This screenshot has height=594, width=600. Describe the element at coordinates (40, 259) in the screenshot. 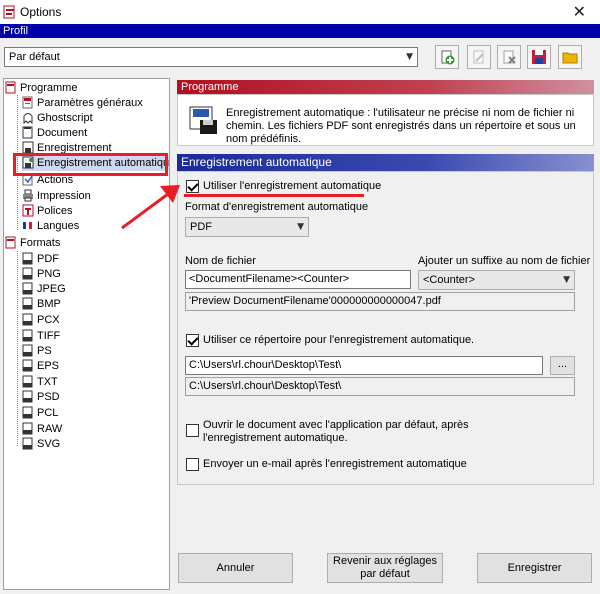

I see `tree-item-format-pdf: PDF` at that location.